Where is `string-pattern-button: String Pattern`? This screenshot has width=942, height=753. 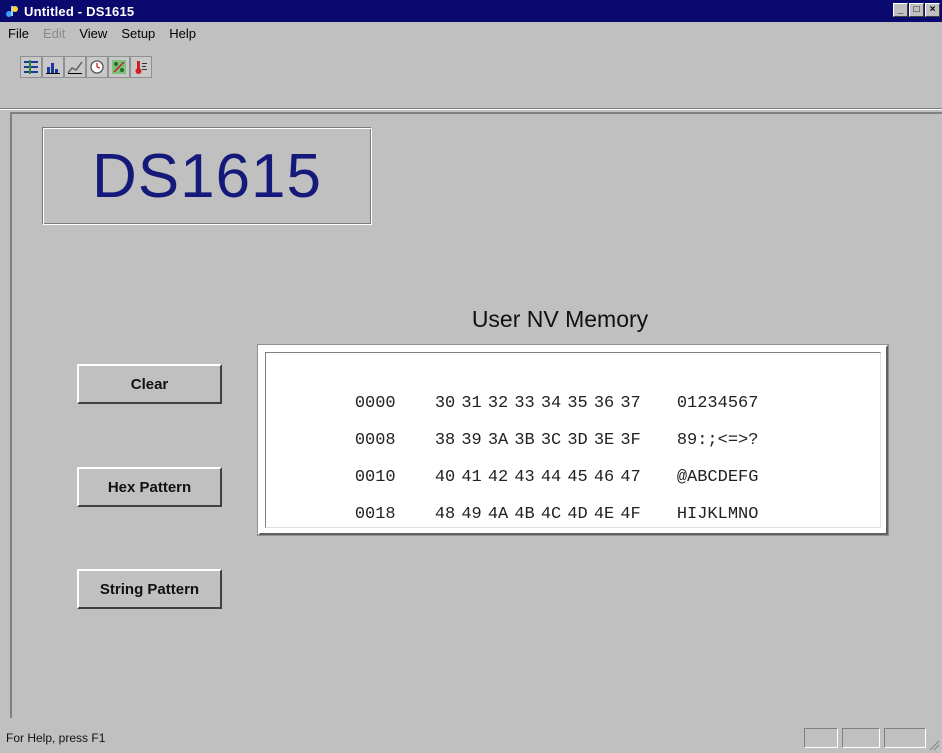 string-pattern-button: String Pattern is located at coordinates (149, 589).